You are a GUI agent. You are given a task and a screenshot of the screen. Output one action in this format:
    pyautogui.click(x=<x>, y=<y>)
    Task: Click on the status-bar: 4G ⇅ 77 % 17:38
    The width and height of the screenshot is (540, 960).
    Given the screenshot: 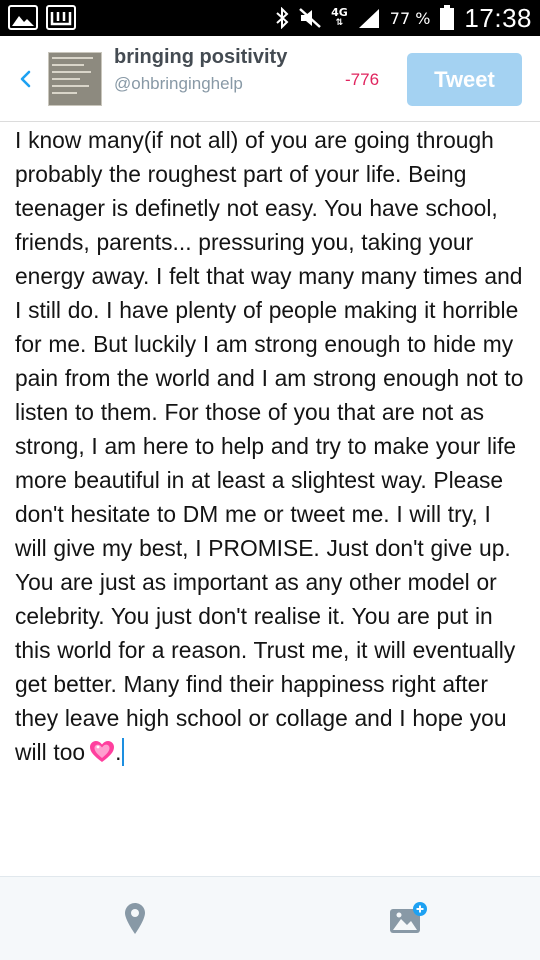 What is the action you would take?
    pyautogui.click(x=270, y=18)
    